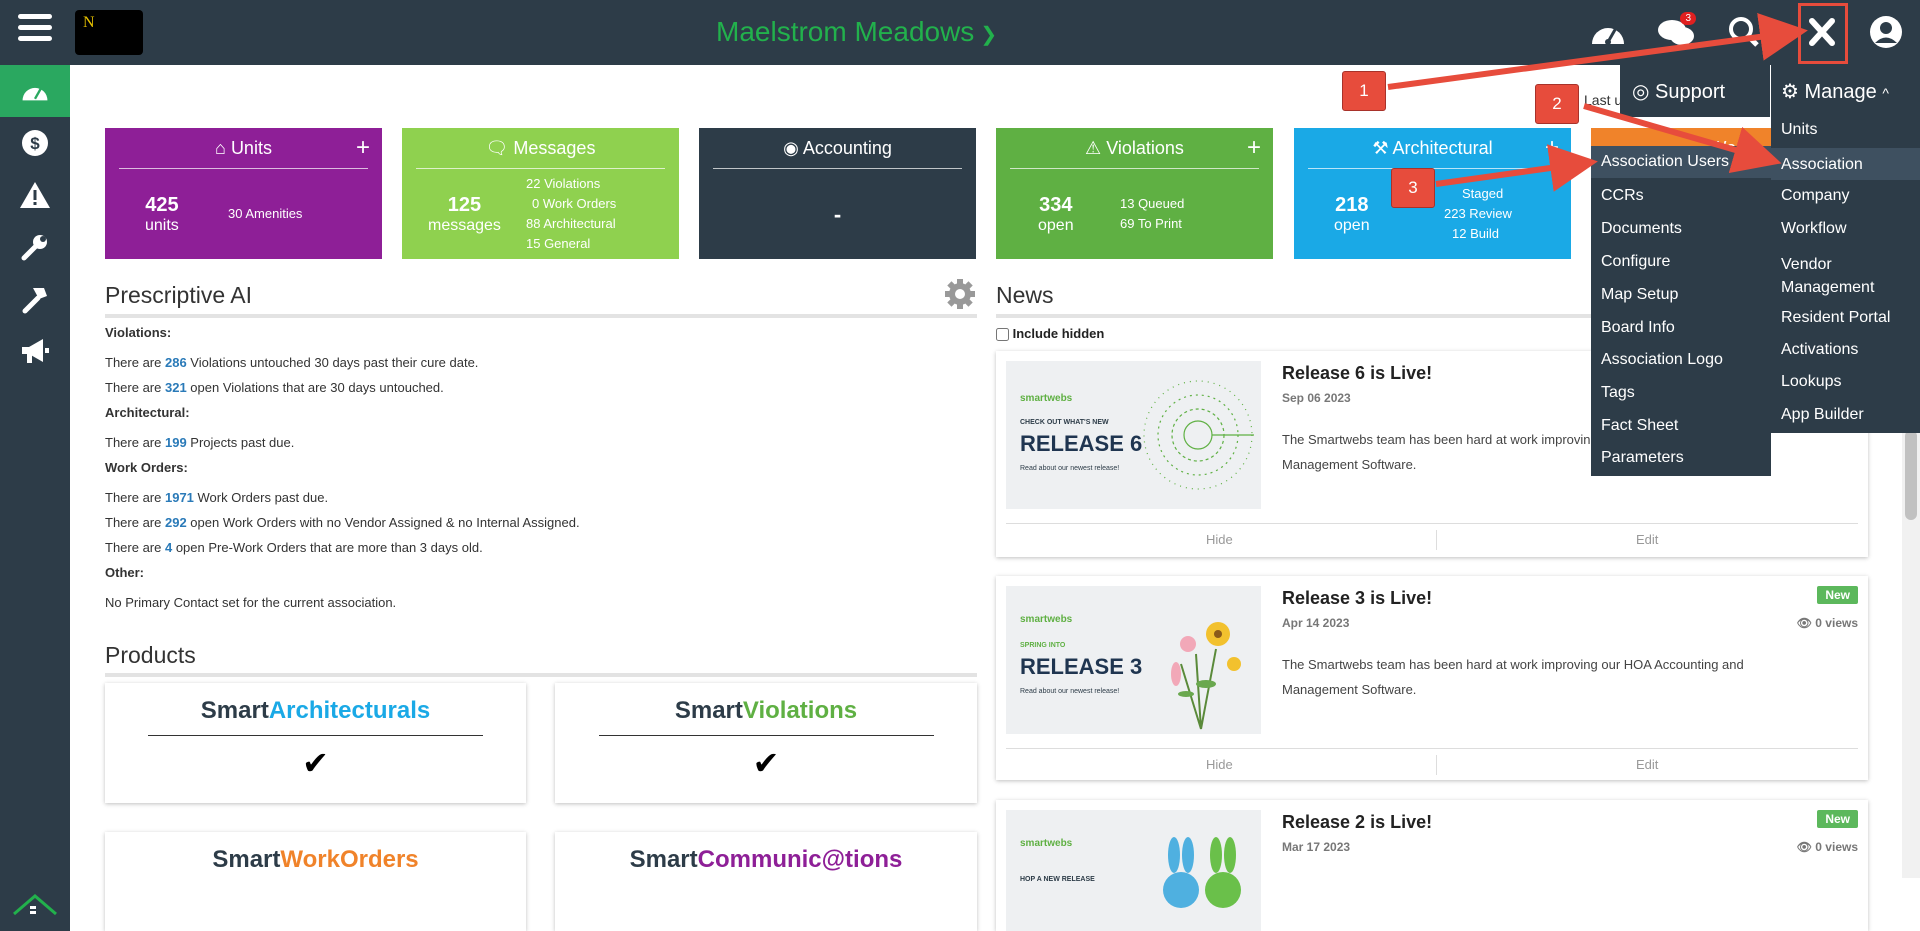 The image size is (1920, 931). I want to click on callout-3: 3, so click(1413, 188).